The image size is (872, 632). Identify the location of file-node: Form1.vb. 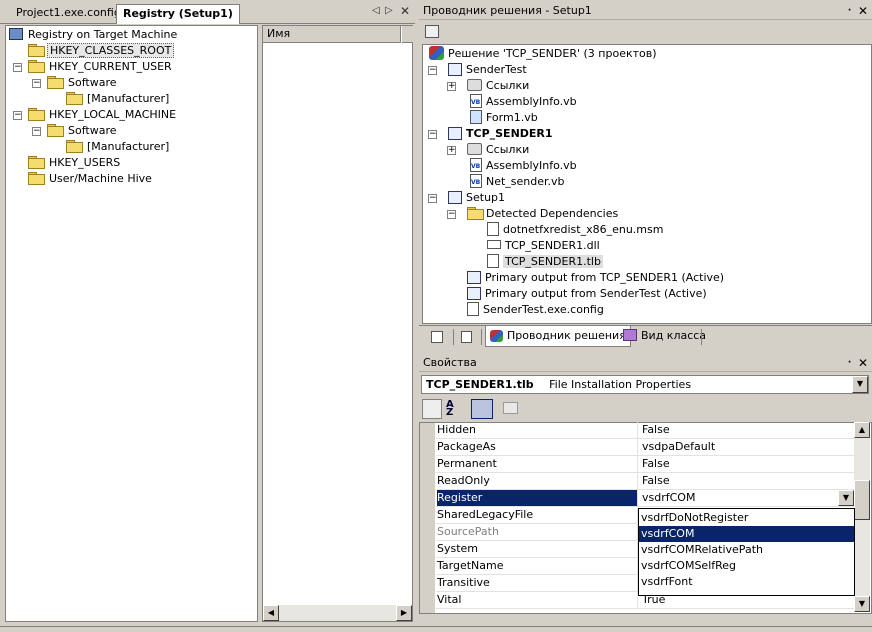
(504, 118).